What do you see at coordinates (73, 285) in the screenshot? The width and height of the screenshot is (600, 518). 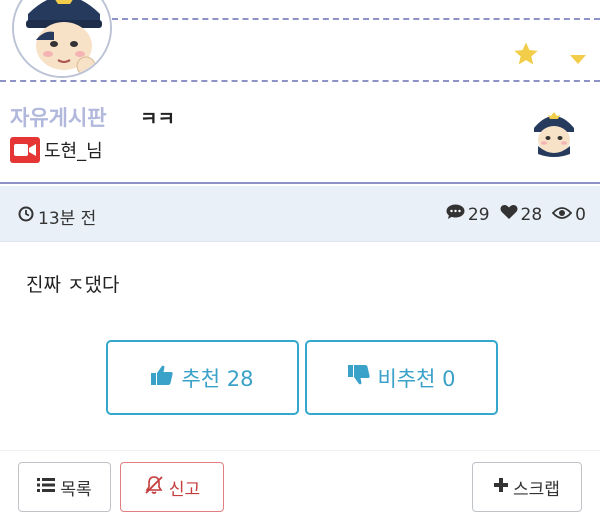 I see `post-content: 진짜 ㅈ댔다` at bounding box center [73, 285].